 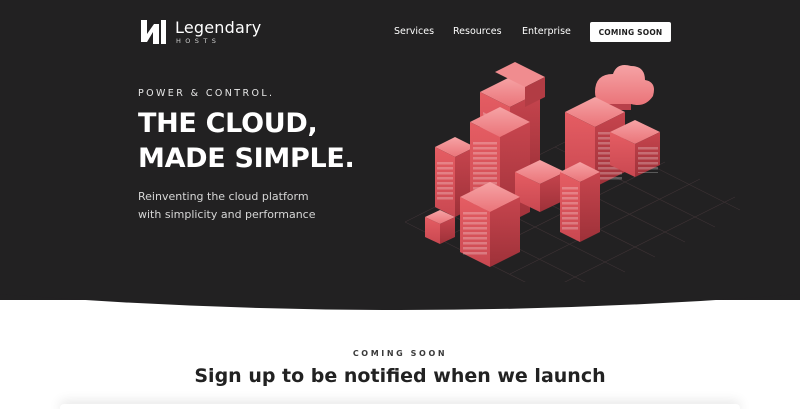 What do you see at coordinates (490, 224) in the screenshot?
I see `server-tower-front` at bounding box center [490, 224].